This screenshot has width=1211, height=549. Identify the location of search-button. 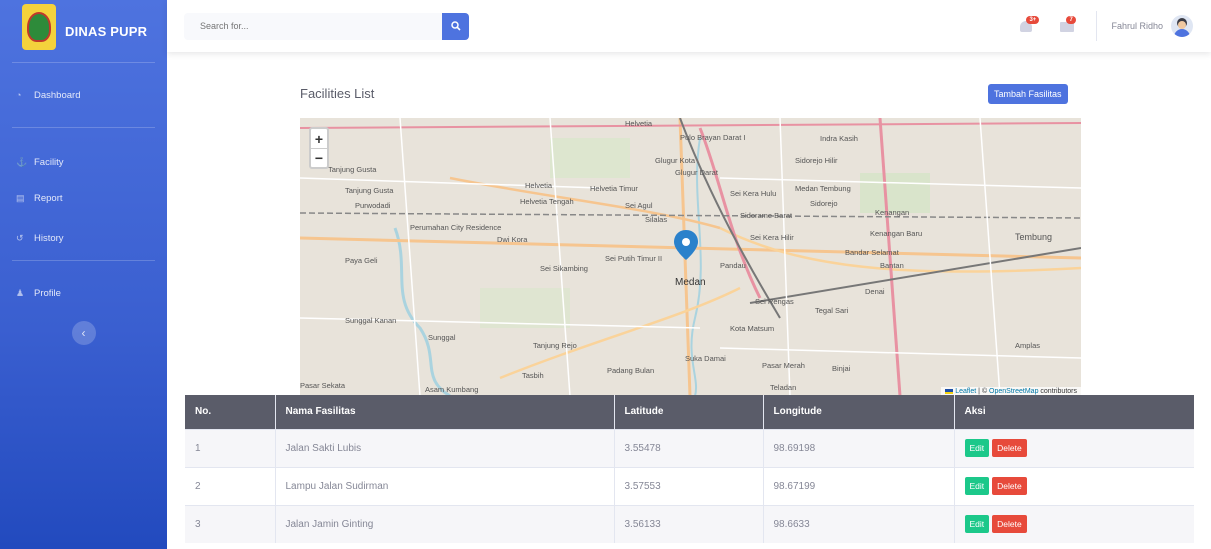
(455, 26).